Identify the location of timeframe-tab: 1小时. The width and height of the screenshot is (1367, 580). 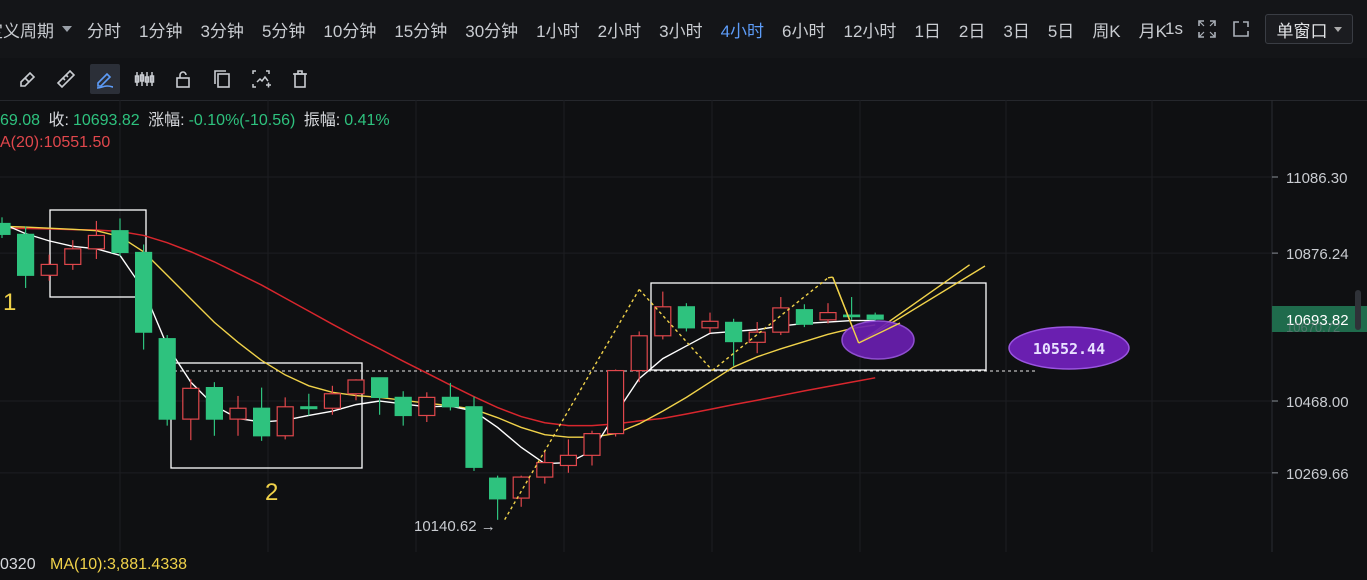
(557, 29).